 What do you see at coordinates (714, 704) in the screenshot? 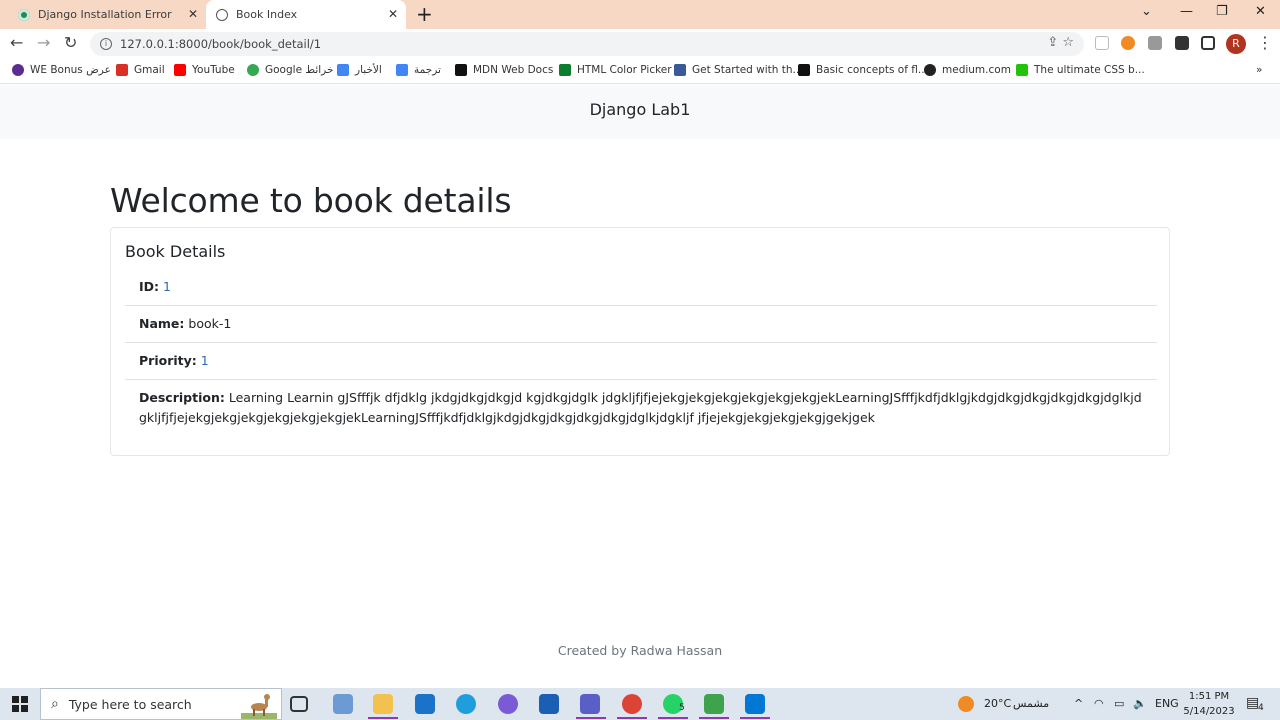
I see `app-icon` at bounding box center [714, 704].